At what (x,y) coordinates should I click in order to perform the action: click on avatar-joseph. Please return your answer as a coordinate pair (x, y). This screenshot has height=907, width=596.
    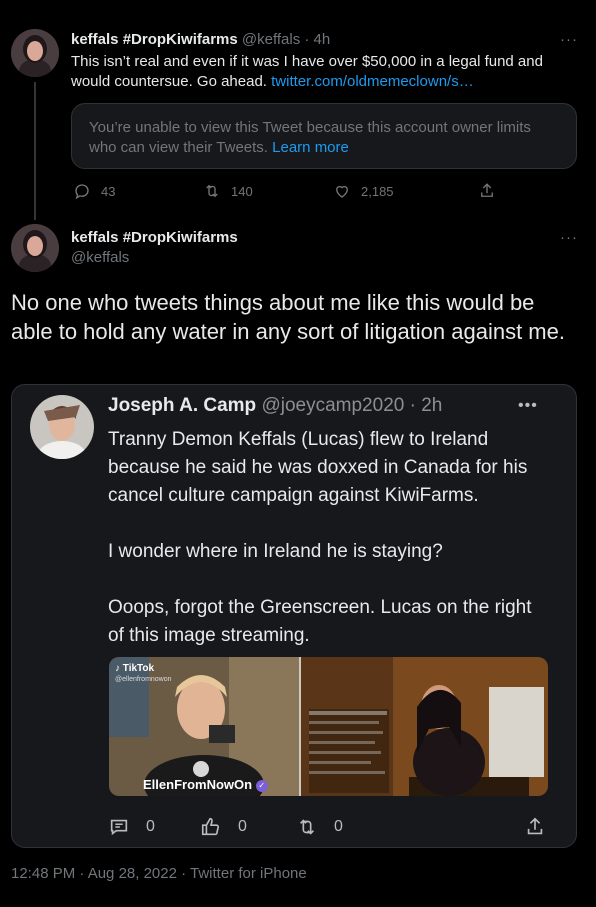
    Looking at the image, I should click on (62, 427).